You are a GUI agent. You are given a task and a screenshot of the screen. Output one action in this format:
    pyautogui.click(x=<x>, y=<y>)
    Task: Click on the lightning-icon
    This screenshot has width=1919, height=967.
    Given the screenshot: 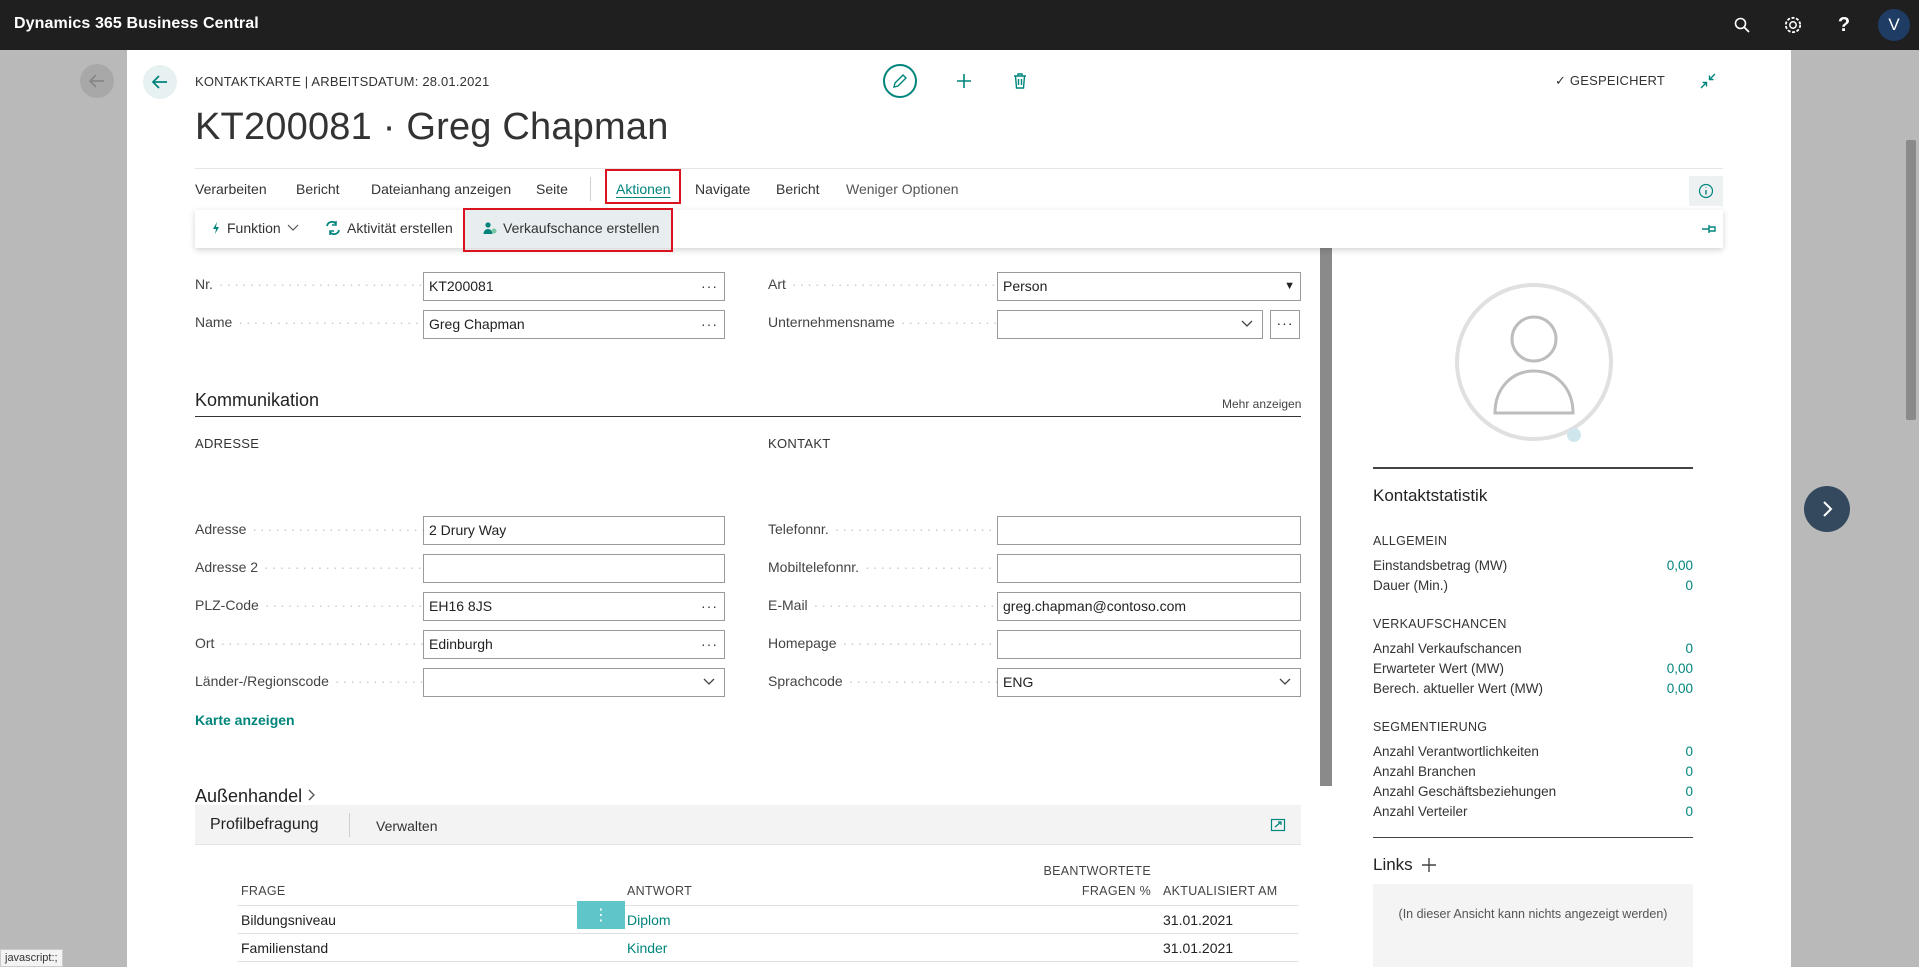 What is the action you would take?
    pyautogui.click(x=216, y=228)
    